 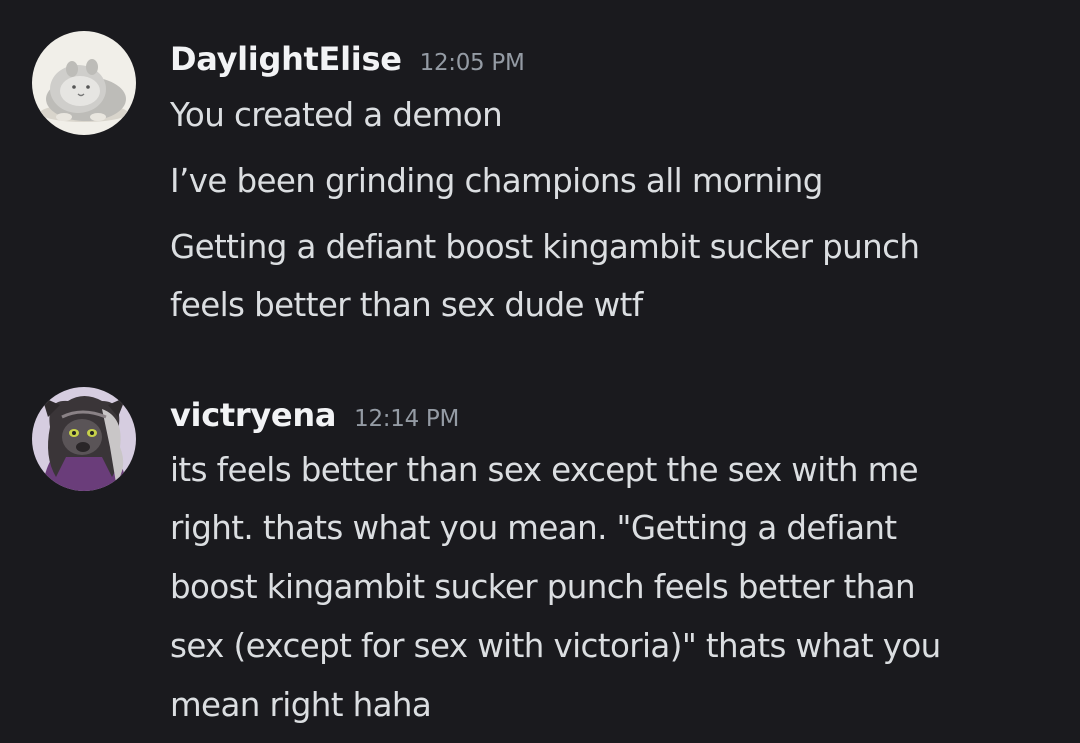 What do you see at coordinates (253, 415) in the screenshot?
I see `username: victryena` at bounding box center [253, 415].